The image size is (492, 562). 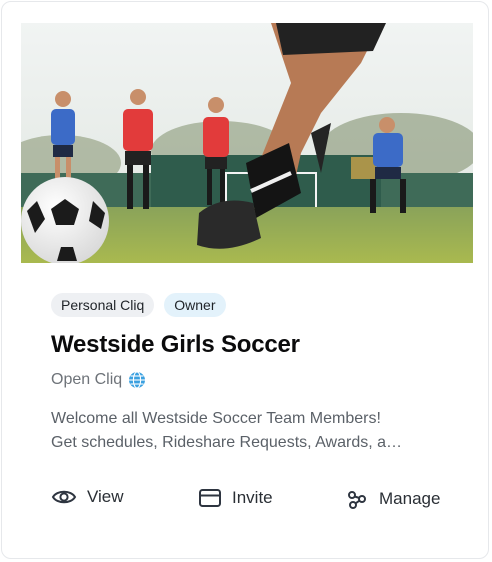 I want to click on cliq-visibility: Open Cliq, so click(x=98, y=380).